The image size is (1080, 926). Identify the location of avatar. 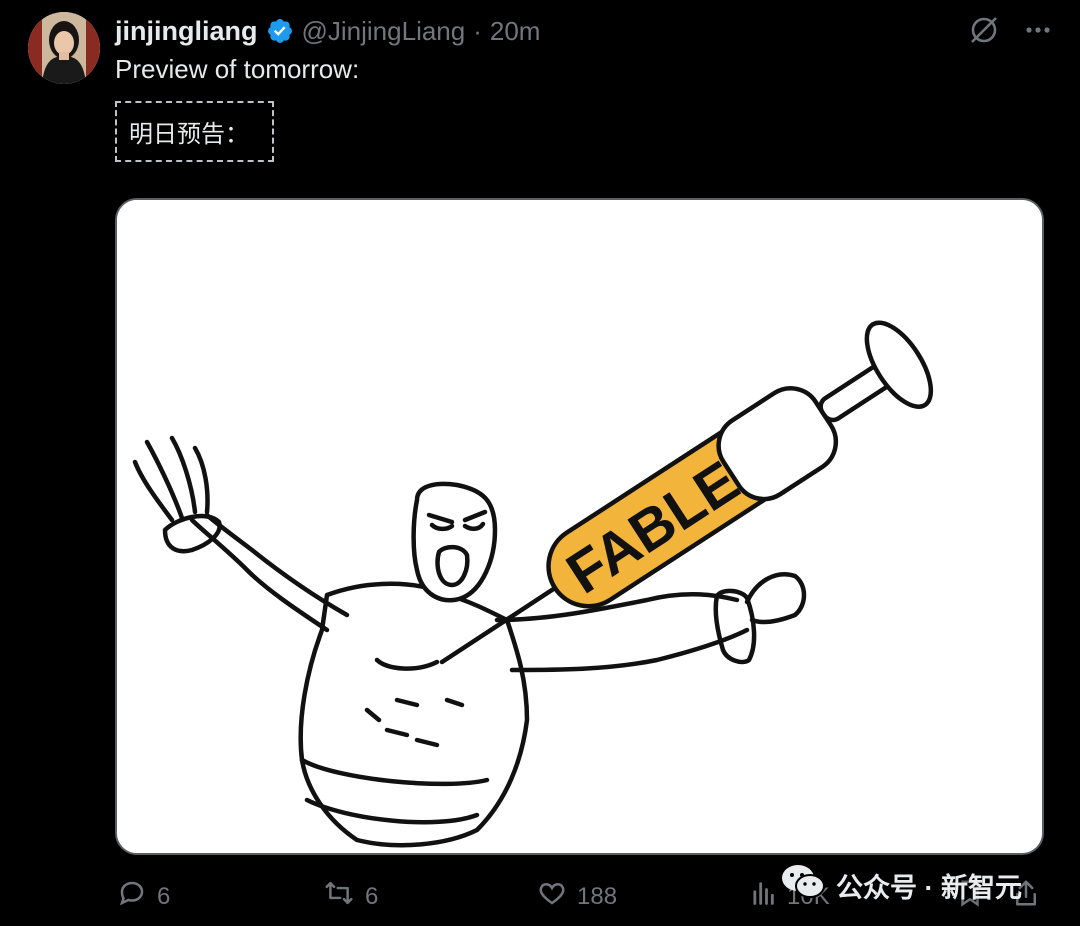
(64, 48).